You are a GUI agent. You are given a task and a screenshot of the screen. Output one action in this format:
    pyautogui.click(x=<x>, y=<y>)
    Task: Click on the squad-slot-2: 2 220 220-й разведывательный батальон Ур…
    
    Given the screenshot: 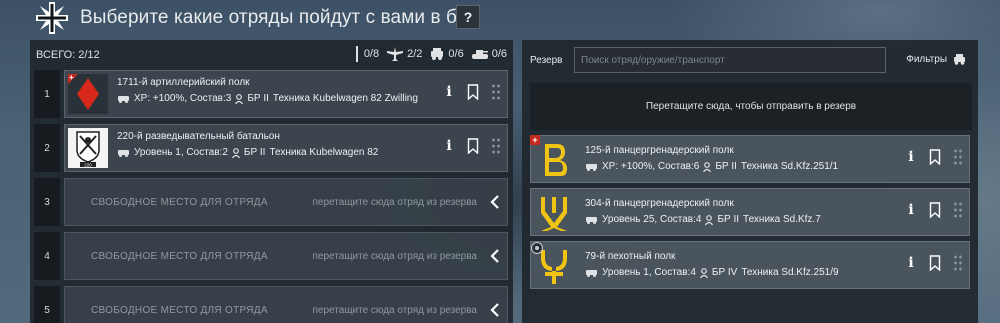 What is the action you would take?
    pyautogui.click(x=271, y=148)
    